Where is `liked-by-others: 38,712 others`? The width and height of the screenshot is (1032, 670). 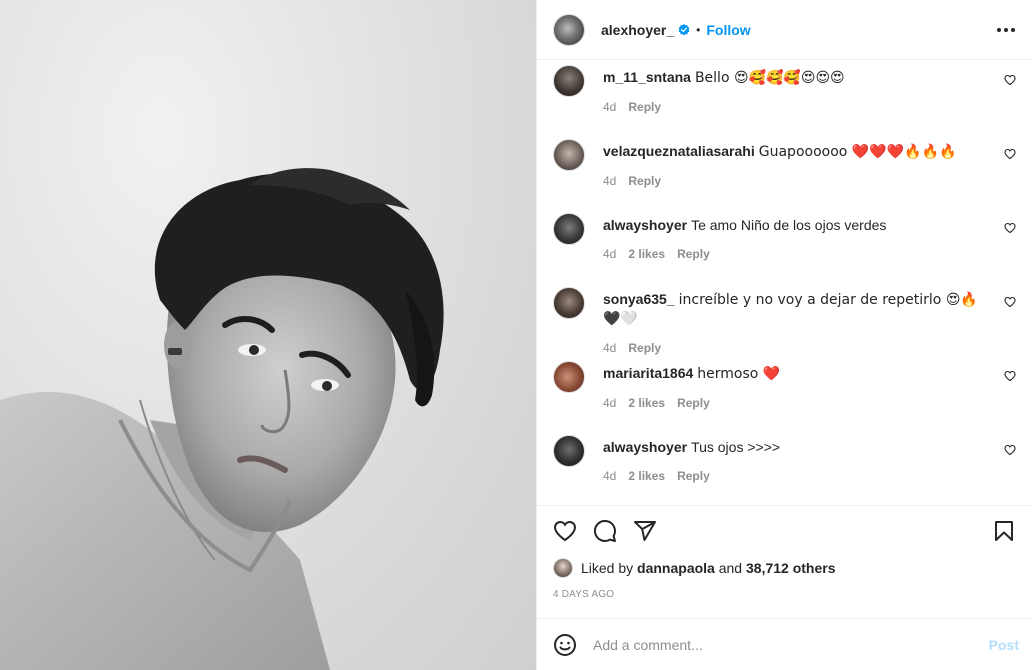 liked-by-others: 38,712 others is located at coordinates (791, 568).